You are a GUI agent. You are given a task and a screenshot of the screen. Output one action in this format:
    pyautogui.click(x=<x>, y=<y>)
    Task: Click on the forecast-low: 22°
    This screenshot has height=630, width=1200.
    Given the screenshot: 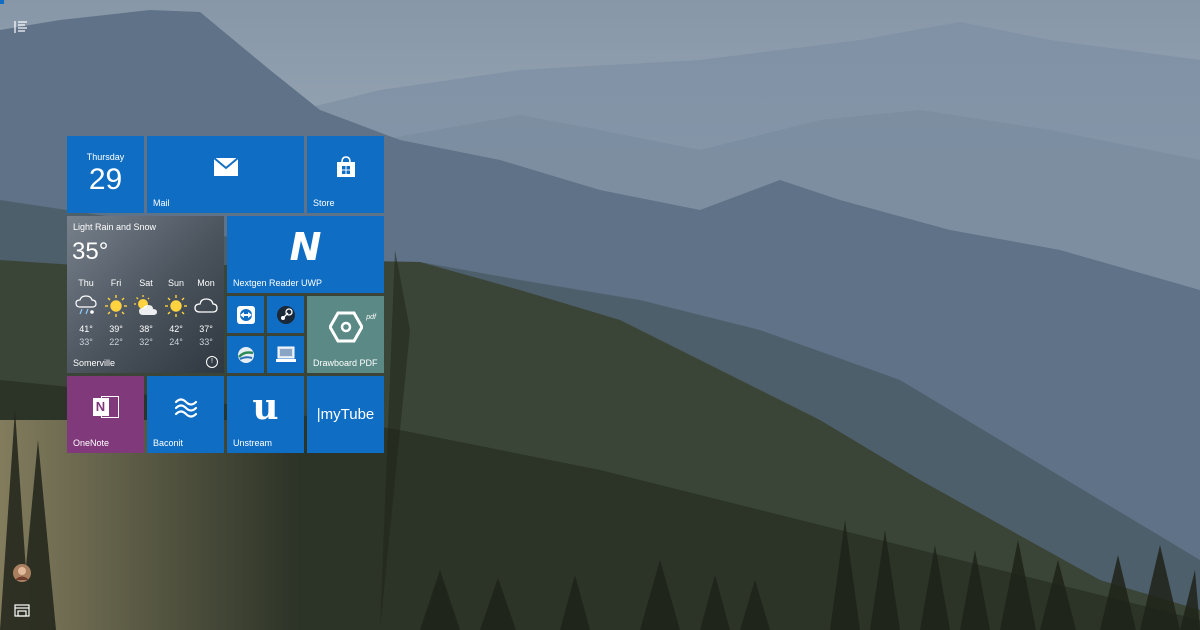 What is the action you would take?
    pyautogui.click(x=116, y=342)
    